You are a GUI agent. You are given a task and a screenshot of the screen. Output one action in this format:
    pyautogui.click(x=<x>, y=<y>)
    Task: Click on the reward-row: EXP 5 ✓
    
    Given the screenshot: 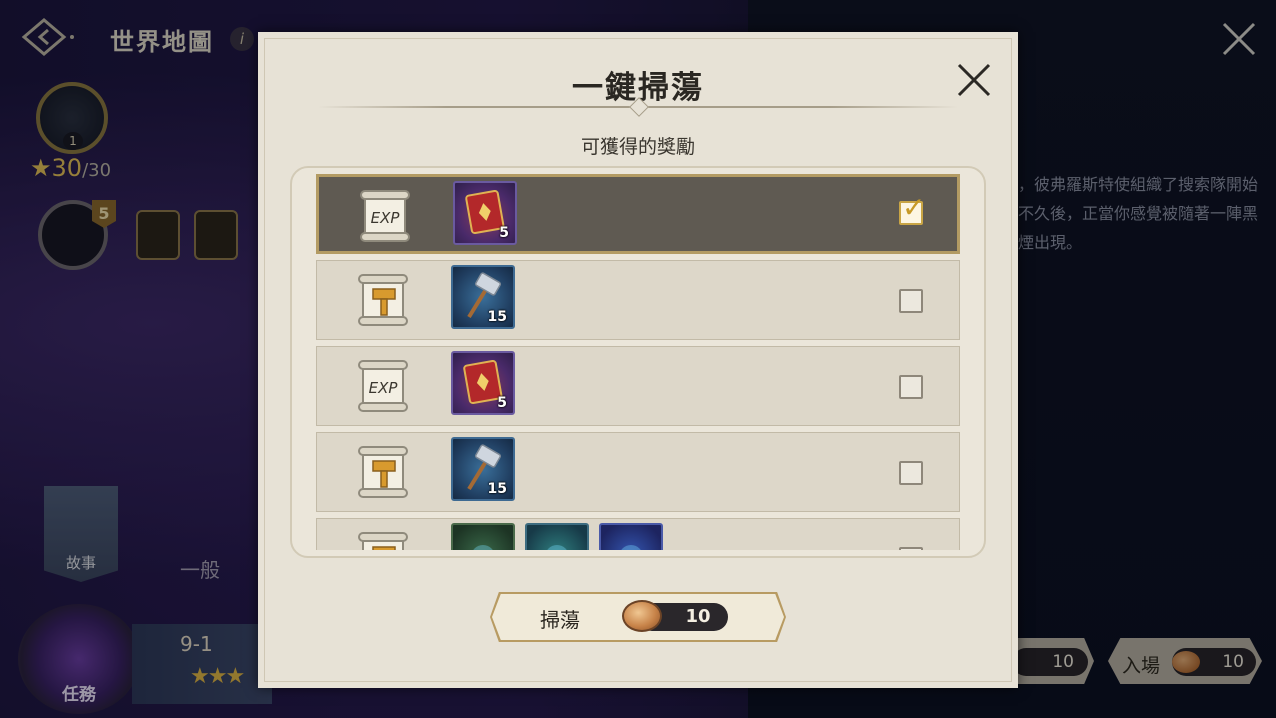 What is the action you would take?
    pyautogui.click(x=638, y=214)
    